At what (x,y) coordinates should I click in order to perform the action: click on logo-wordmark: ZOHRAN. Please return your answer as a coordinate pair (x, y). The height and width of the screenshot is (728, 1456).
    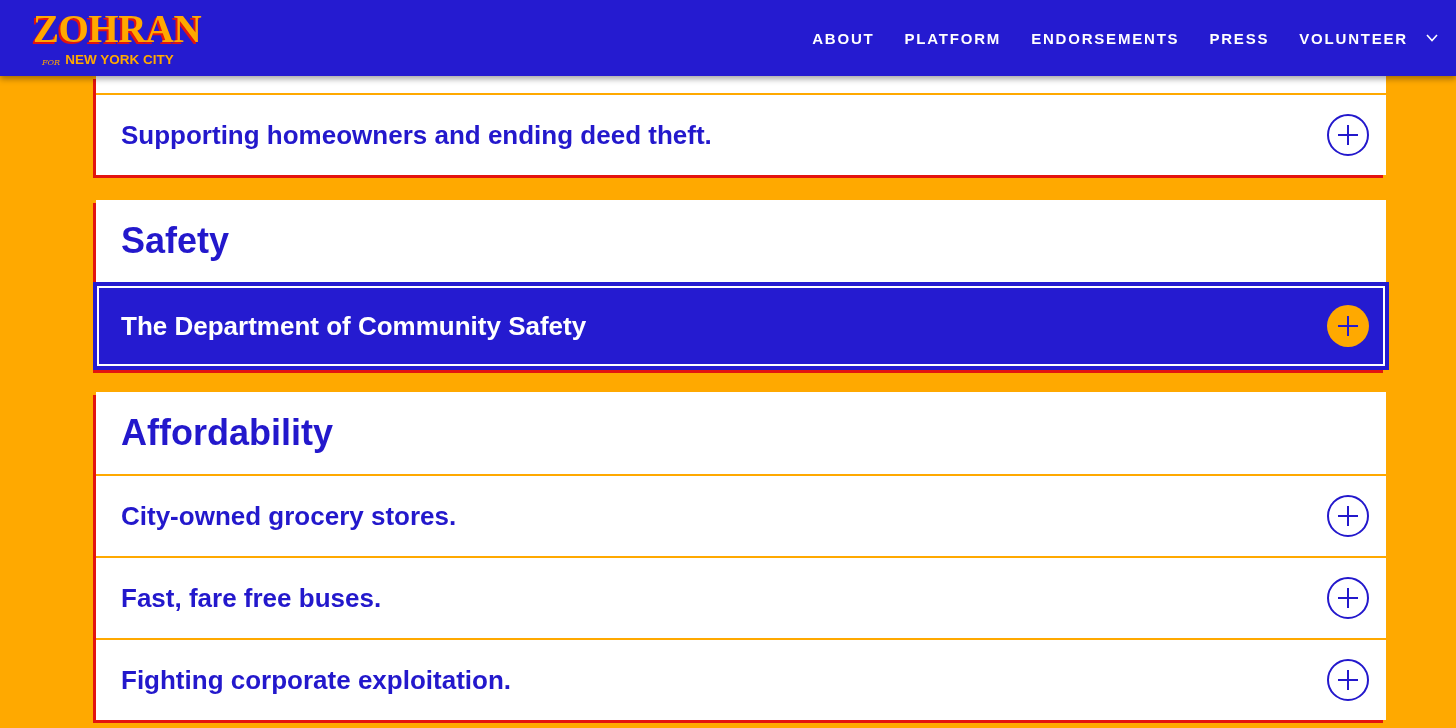
    Looking at the image, I should click on (117, 29).